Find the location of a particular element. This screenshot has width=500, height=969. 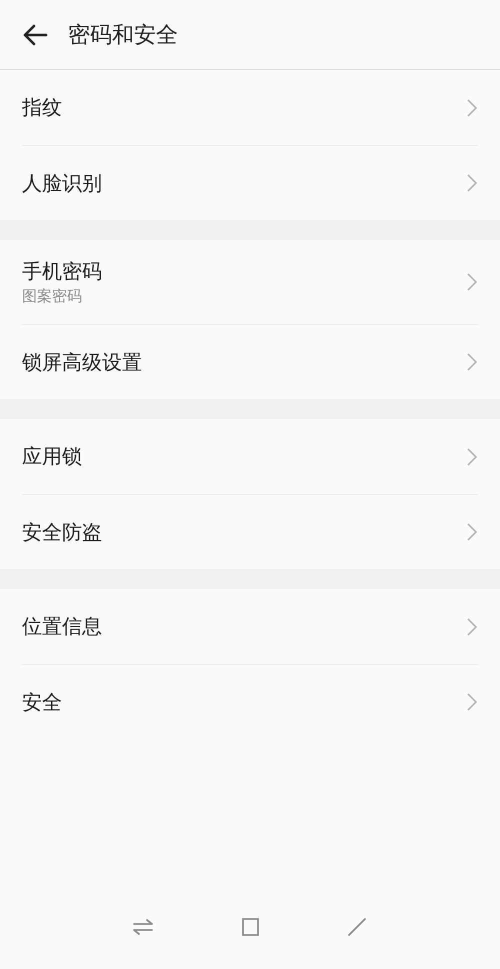

settings-item: 手机密码 图案密码 is located at coordinates (250, 282).